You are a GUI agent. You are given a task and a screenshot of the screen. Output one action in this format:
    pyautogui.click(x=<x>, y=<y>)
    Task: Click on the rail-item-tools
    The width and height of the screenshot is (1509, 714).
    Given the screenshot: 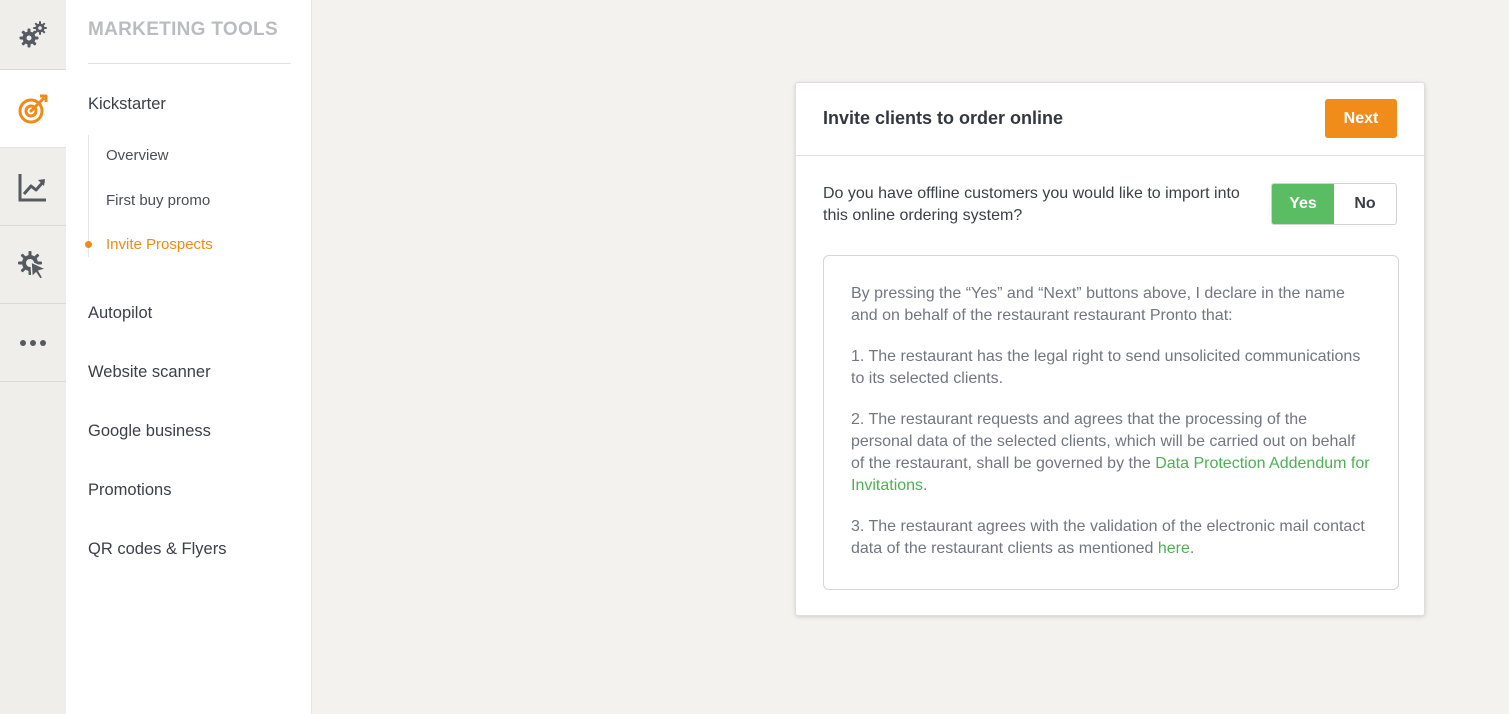 What is the action you would take?
    pyautogui.click(x=33, y=265)
    